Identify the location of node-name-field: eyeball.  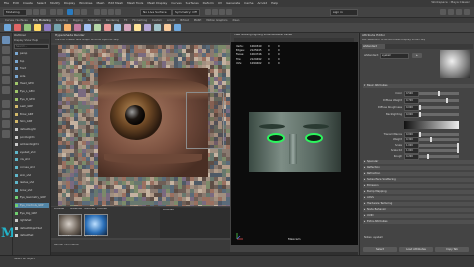
(394, 56).